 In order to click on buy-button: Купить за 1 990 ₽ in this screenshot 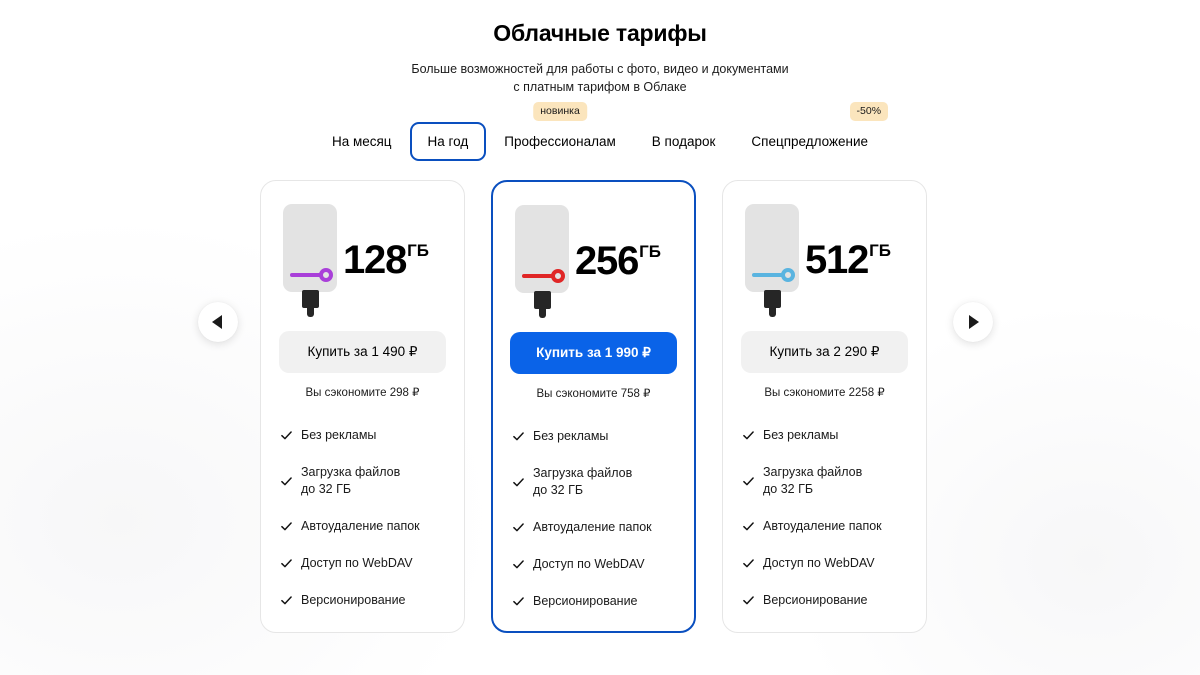, I will do `click(593, 353)`.